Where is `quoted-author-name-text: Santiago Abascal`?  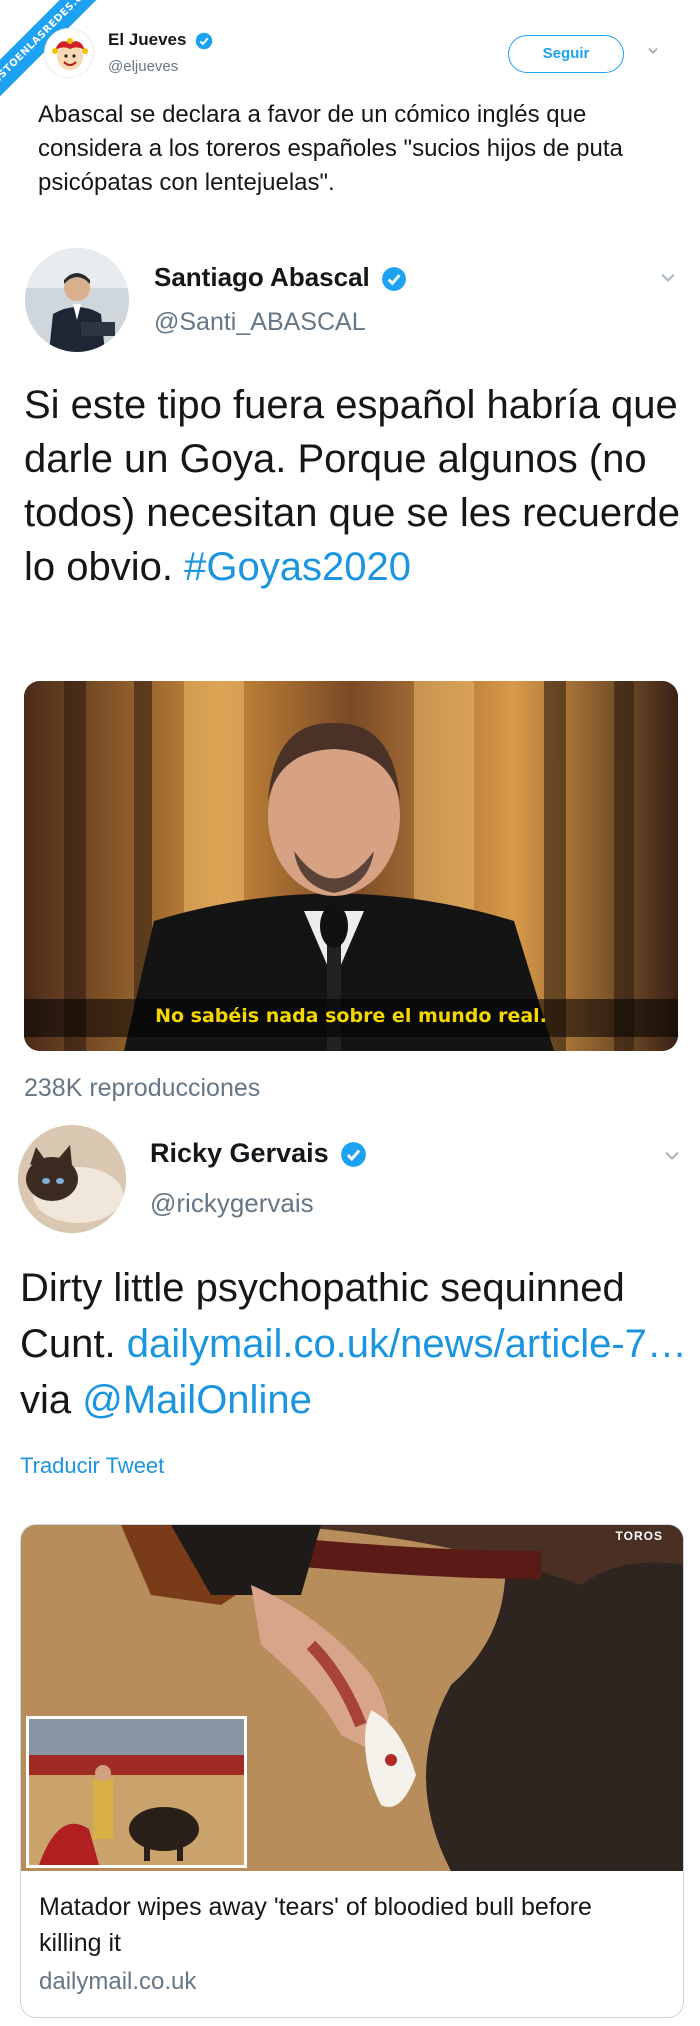 quoted-author-name-text: Santiago Abascal is located at coordinates (262, 277).